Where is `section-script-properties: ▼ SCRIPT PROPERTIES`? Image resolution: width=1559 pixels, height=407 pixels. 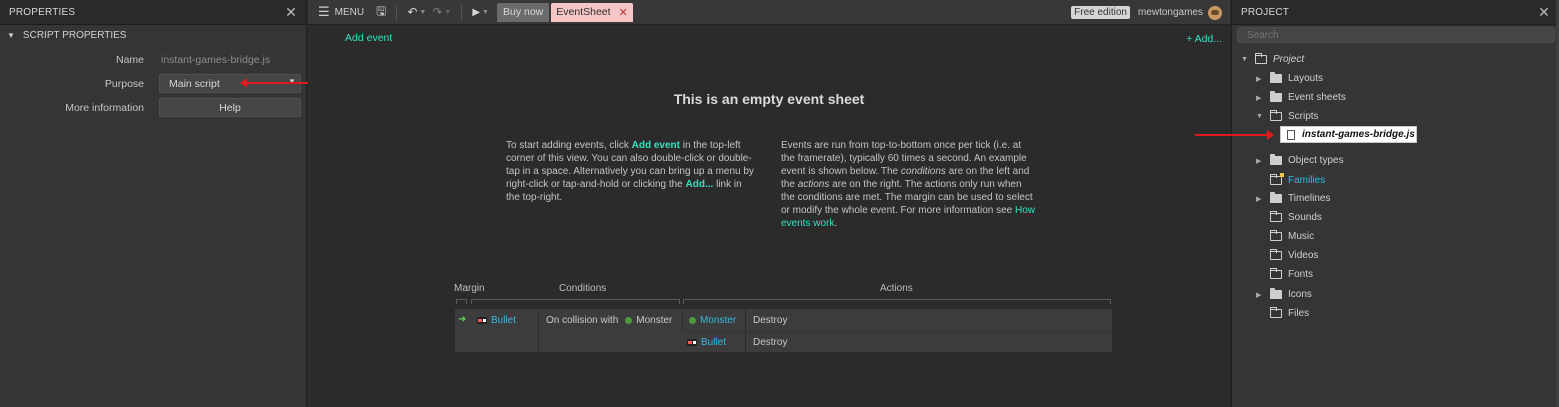 section-script-properties: ▼ SCRIPT PROPERTIES is located at coordinates (153, 35).